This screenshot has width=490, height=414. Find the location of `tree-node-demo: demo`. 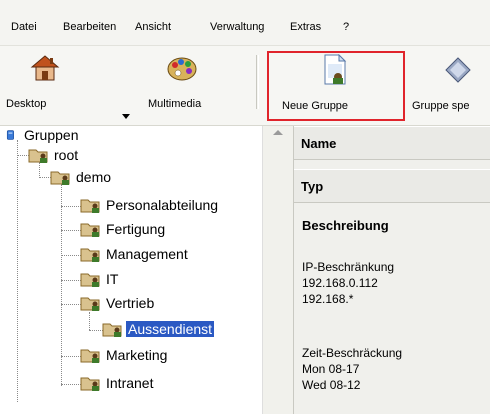

tree-node-demo: demo is located at coordinates (81, 177).